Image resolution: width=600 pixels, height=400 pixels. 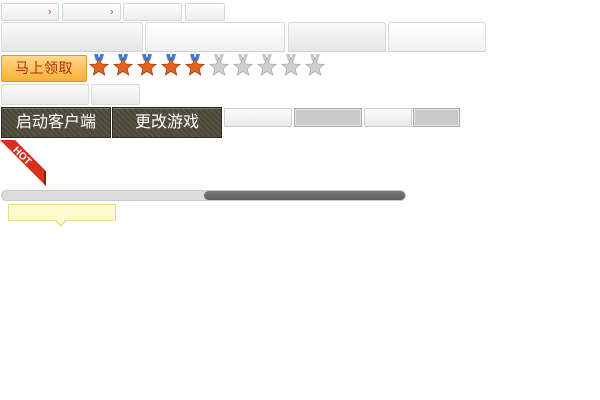 What do you see at coordinates (167, 122) in the screenshot?
I see `change-game-button: 更改游戏` at bounding box center [167, 122].